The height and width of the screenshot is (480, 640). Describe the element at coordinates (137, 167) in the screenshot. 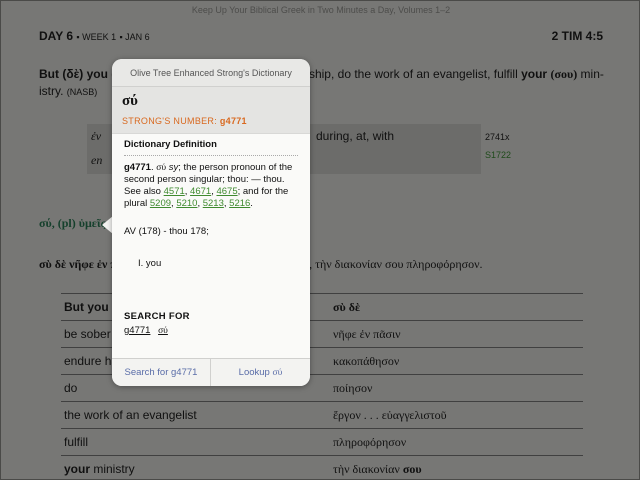

I see `definition-id: g4771` at that location.